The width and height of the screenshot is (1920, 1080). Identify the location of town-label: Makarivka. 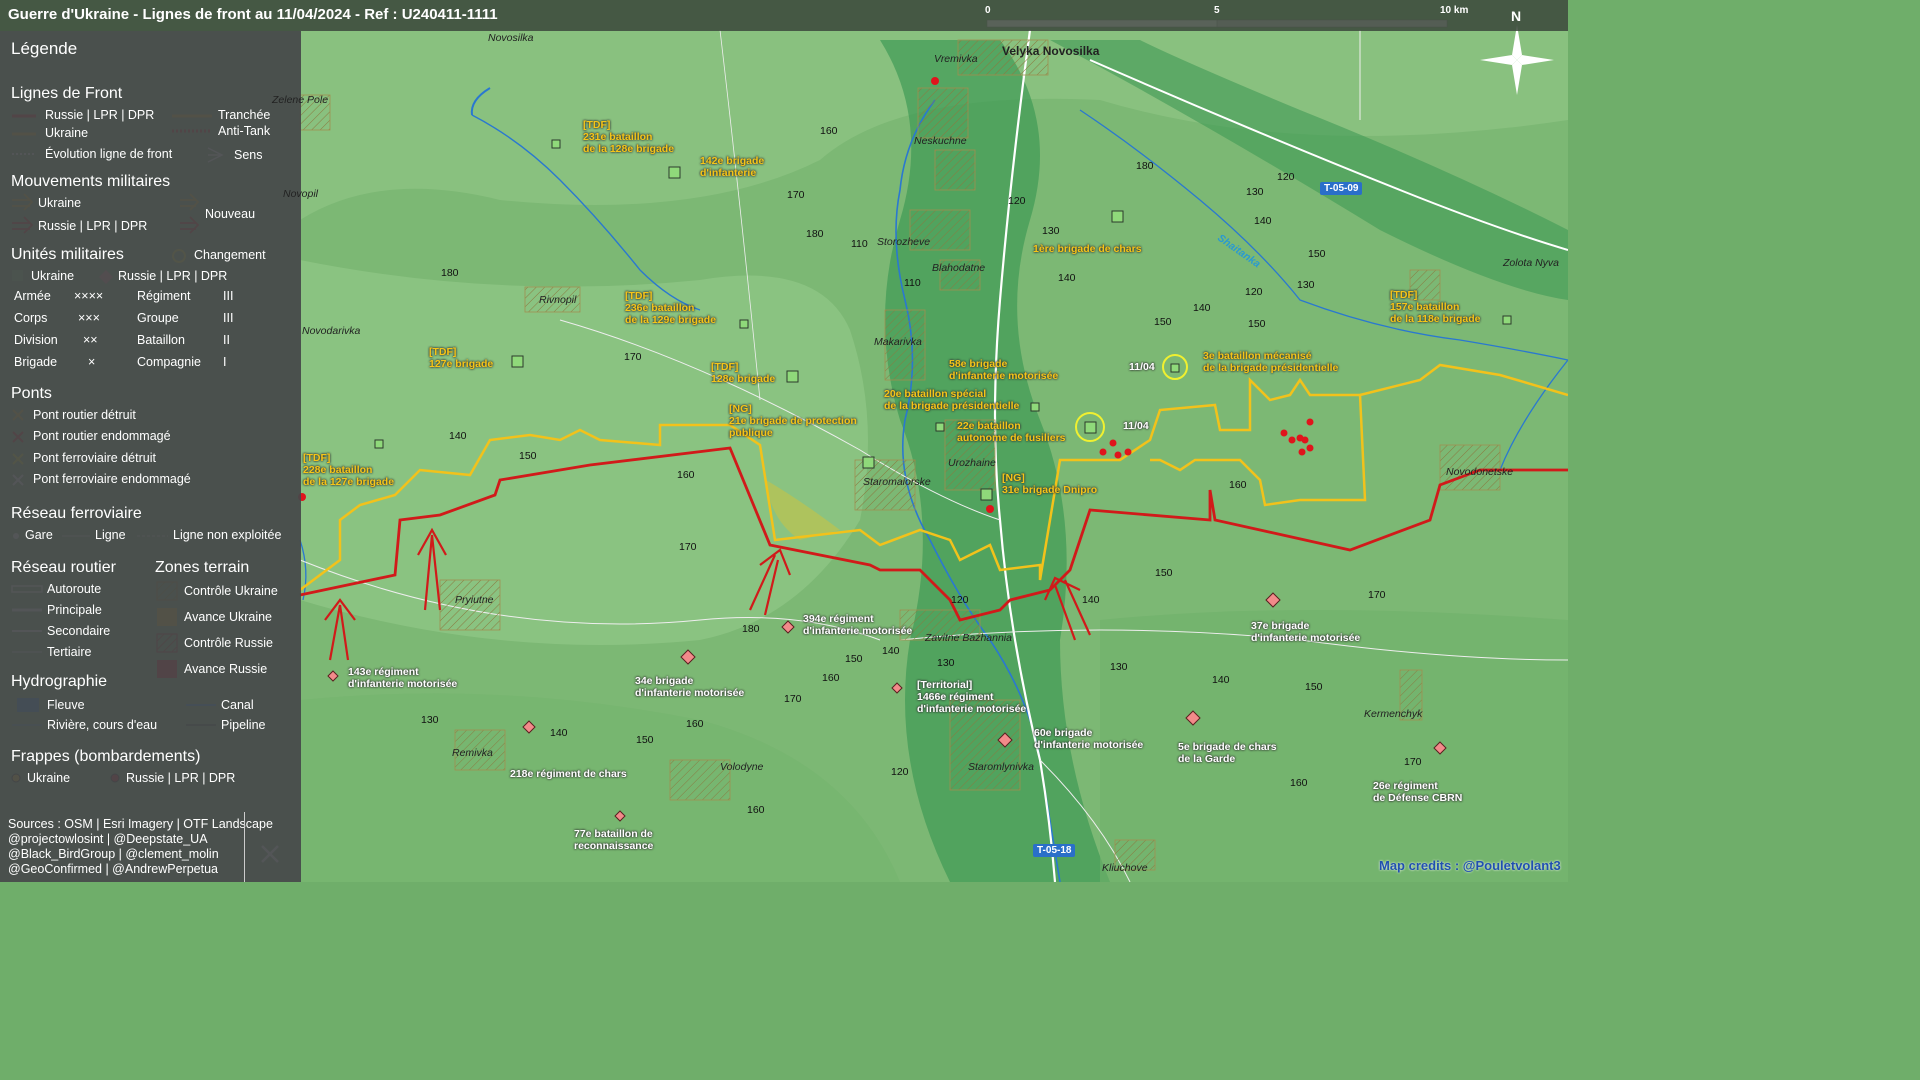
(898, 342).